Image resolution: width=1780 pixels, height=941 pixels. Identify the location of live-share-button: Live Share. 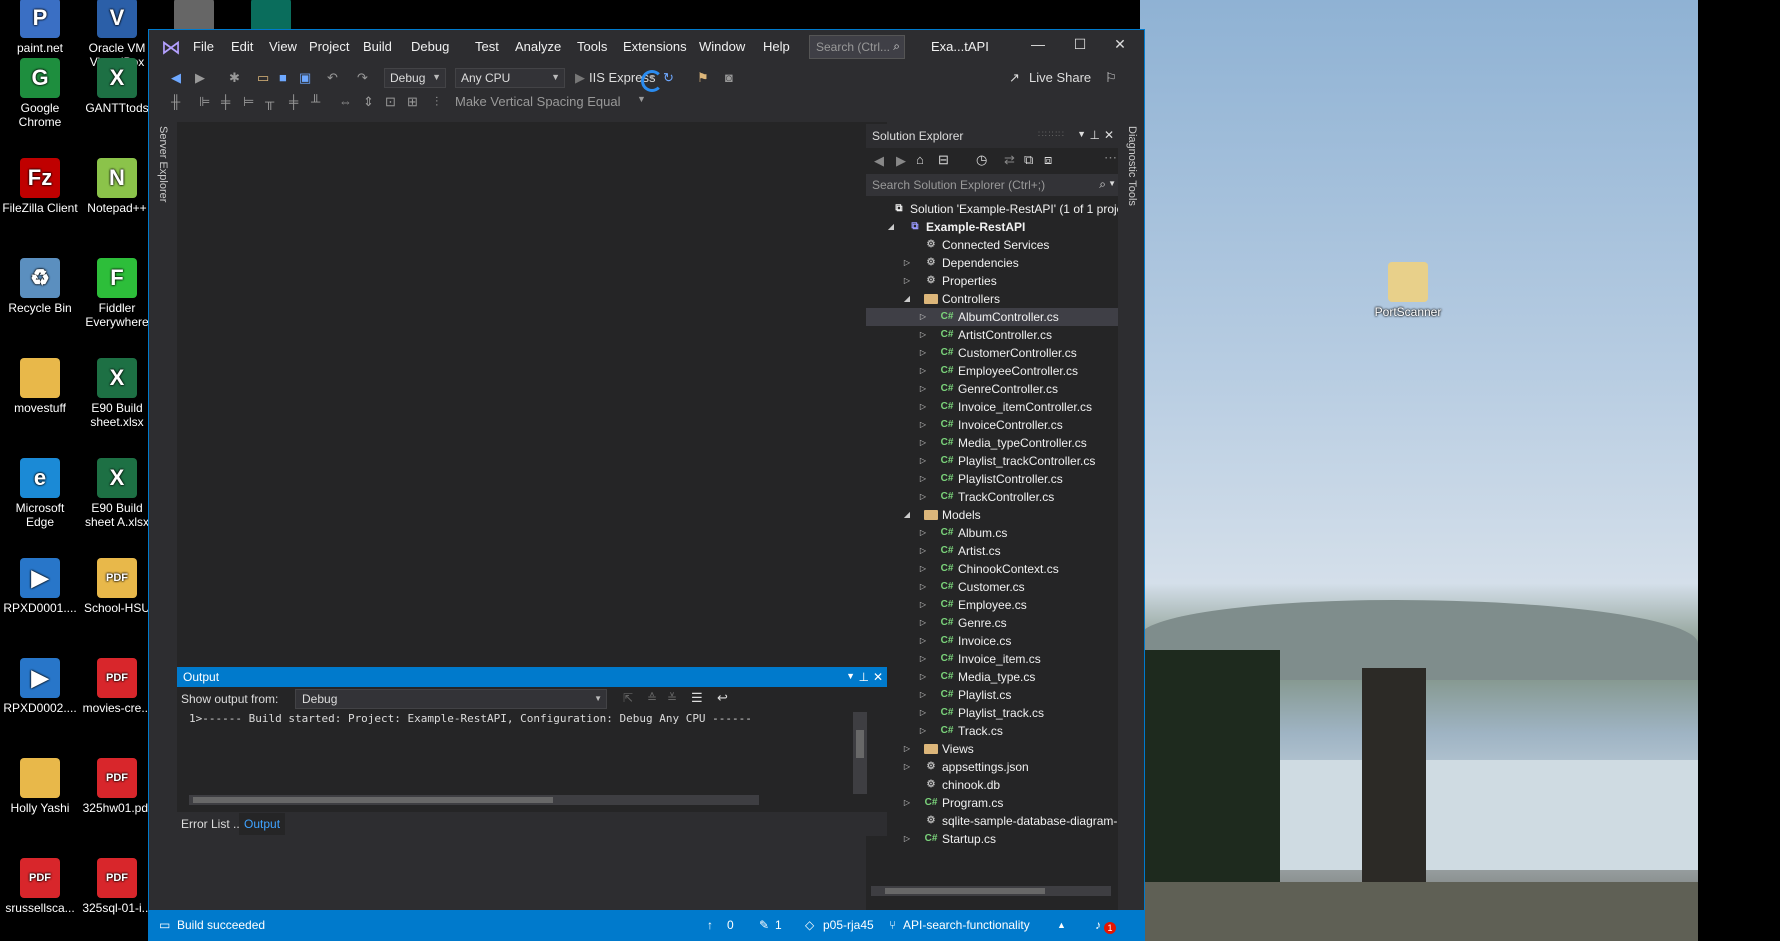
(1060, 77).